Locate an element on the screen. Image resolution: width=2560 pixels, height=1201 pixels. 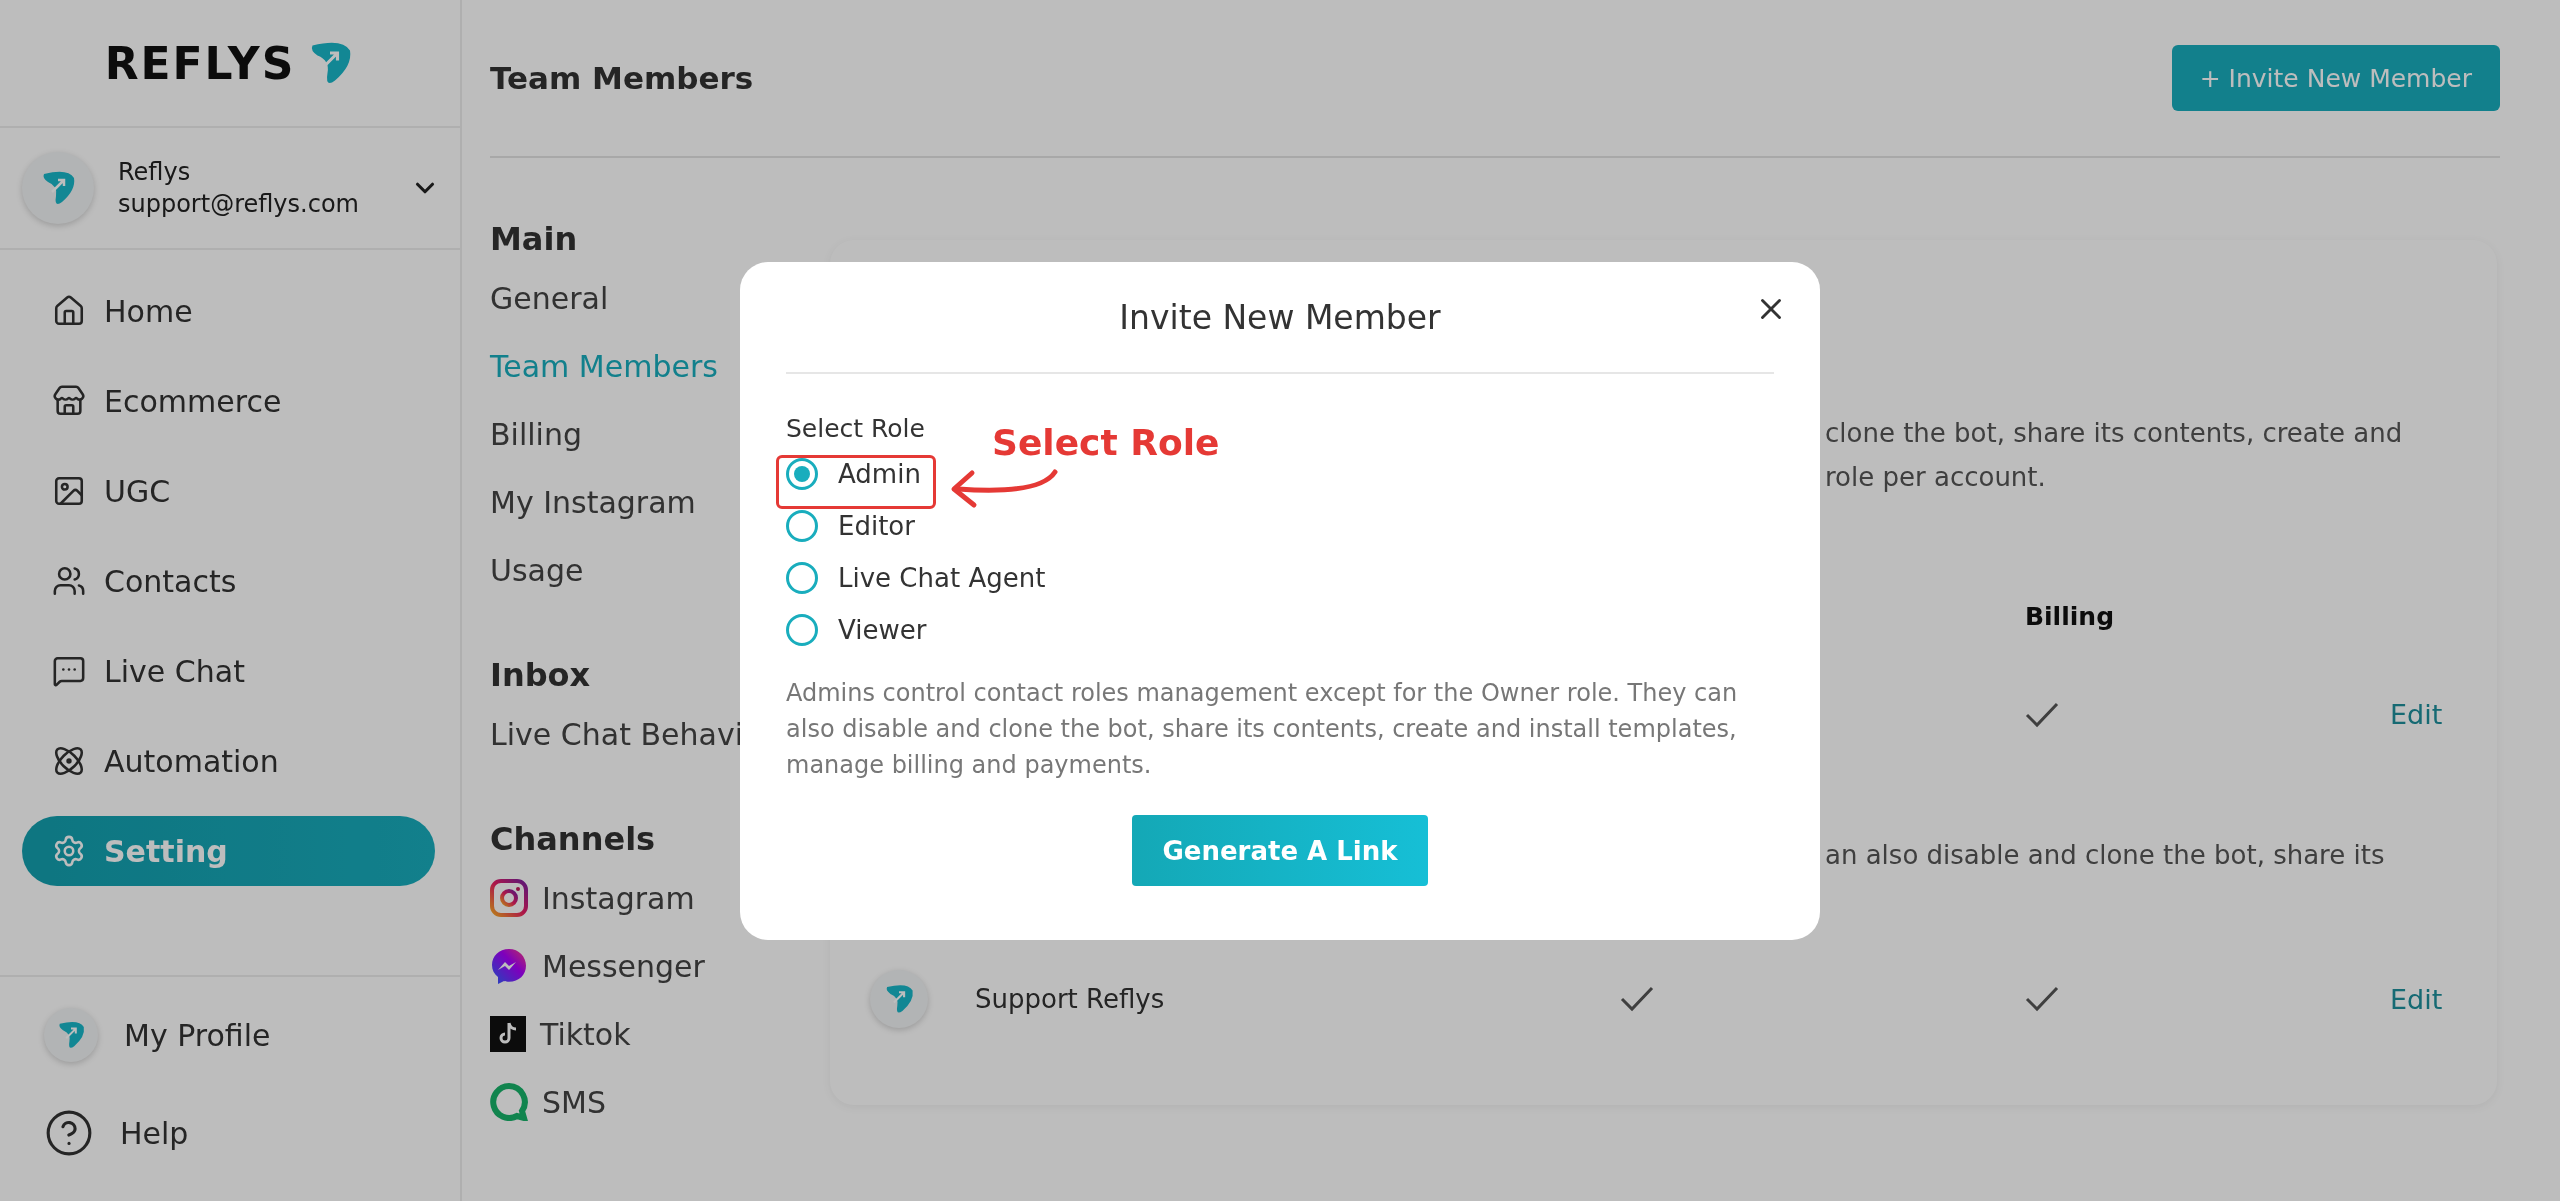
brand-logo: REFLYS is located at coordinates (200, 63).